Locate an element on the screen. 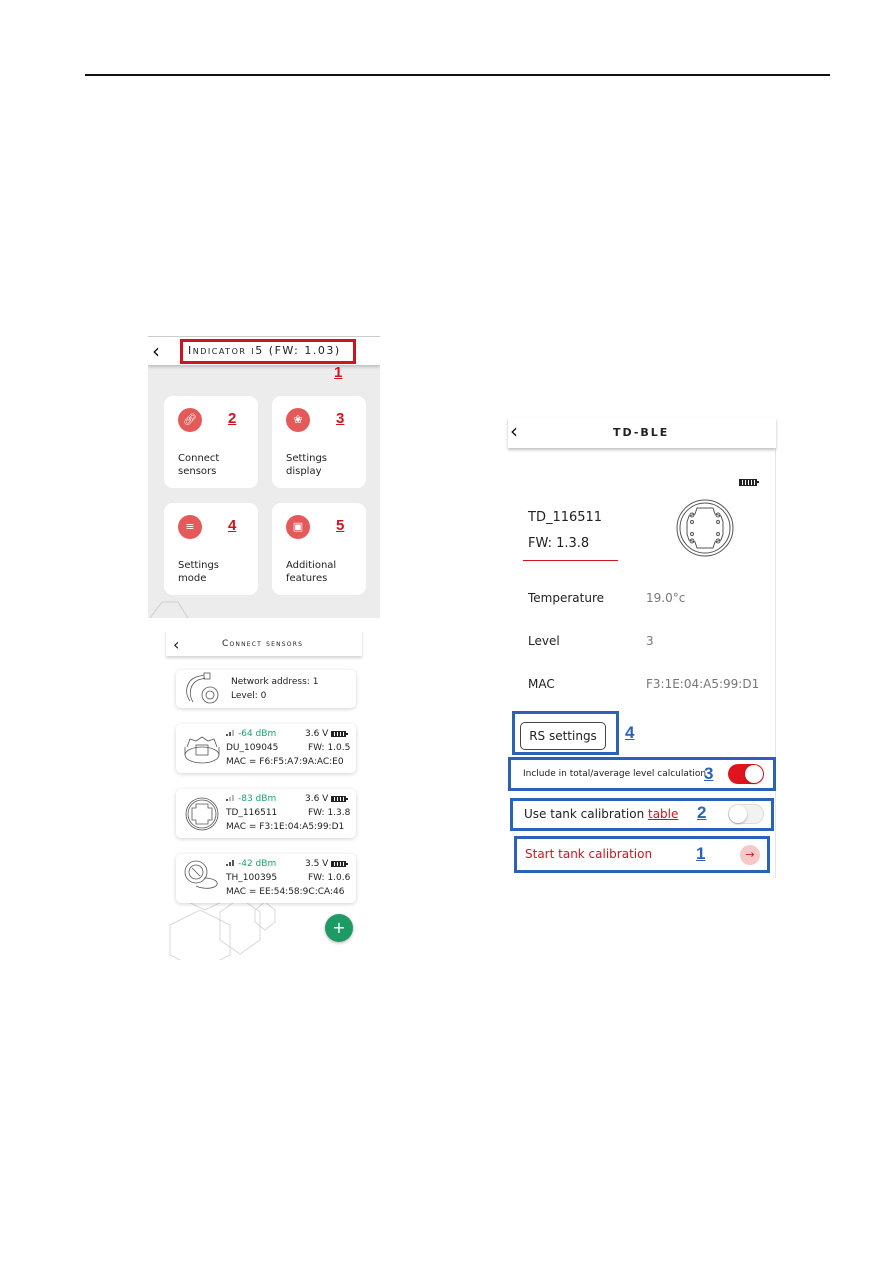 This screenshot has height=1263, width=894. calibration-table-link: table is located at coordinates (663, 814).